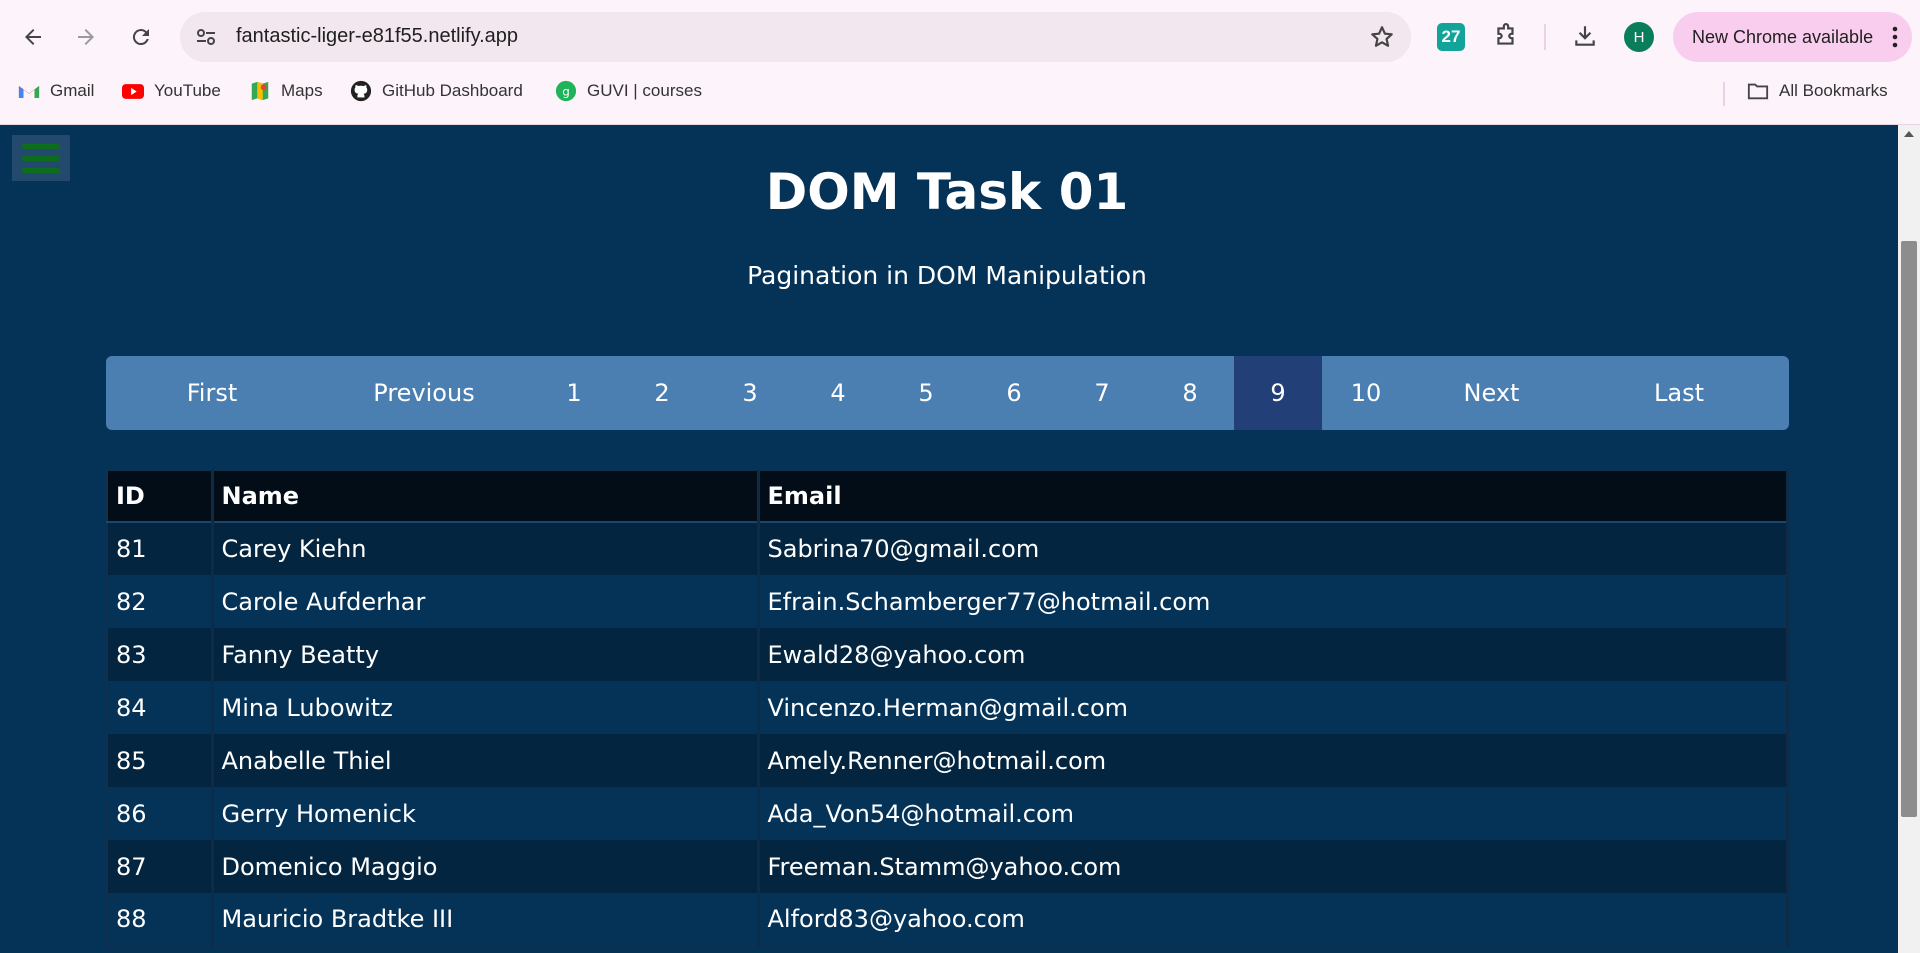 The image size is (1920, 953). I want to click on bookmark-youtube: YouTube, so click(171, 91).